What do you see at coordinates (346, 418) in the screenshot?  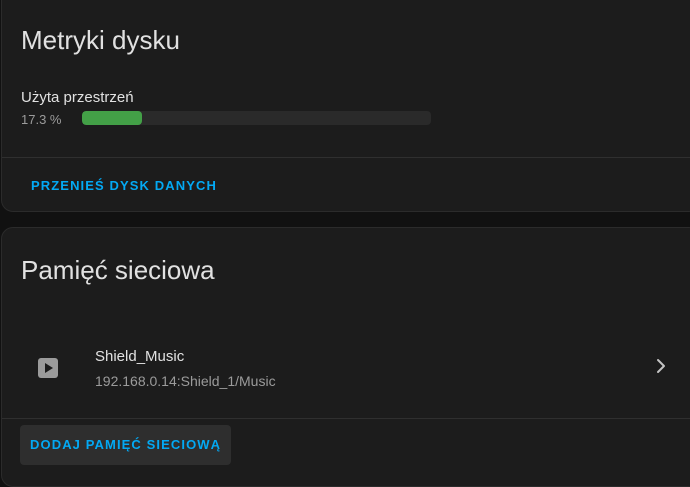 I see `network-card-divider` at bounding box center [346, 418].